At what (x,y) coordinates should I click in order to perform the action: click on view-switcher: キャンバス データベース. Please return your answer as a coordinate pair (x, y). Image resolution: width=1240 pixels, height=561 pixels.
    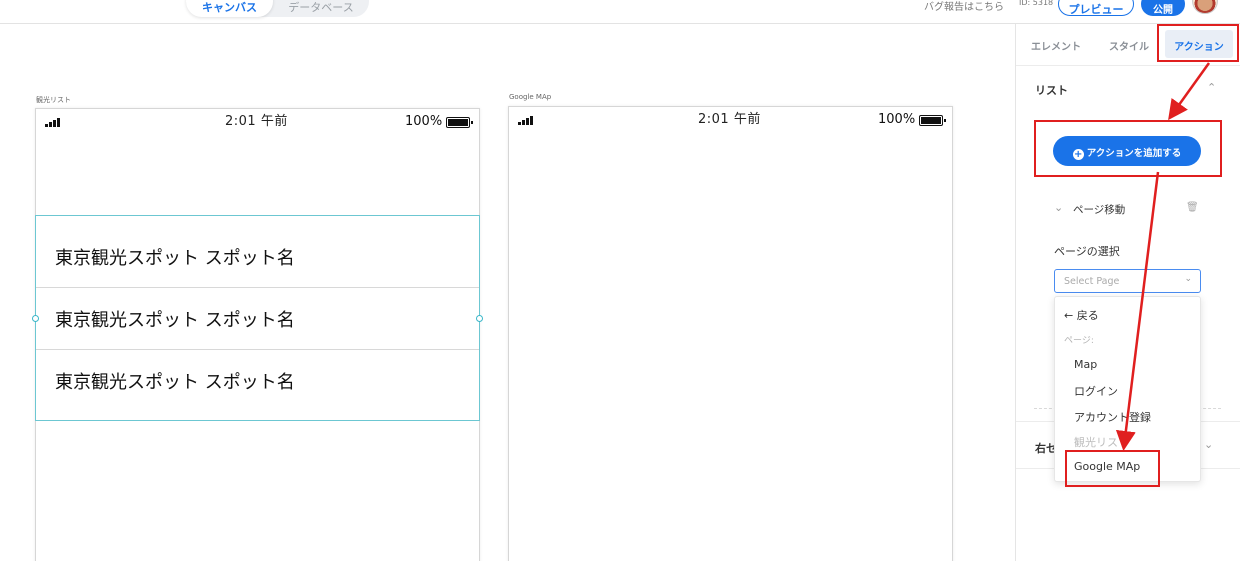
    Looking at the image, I should click on (277, 8).